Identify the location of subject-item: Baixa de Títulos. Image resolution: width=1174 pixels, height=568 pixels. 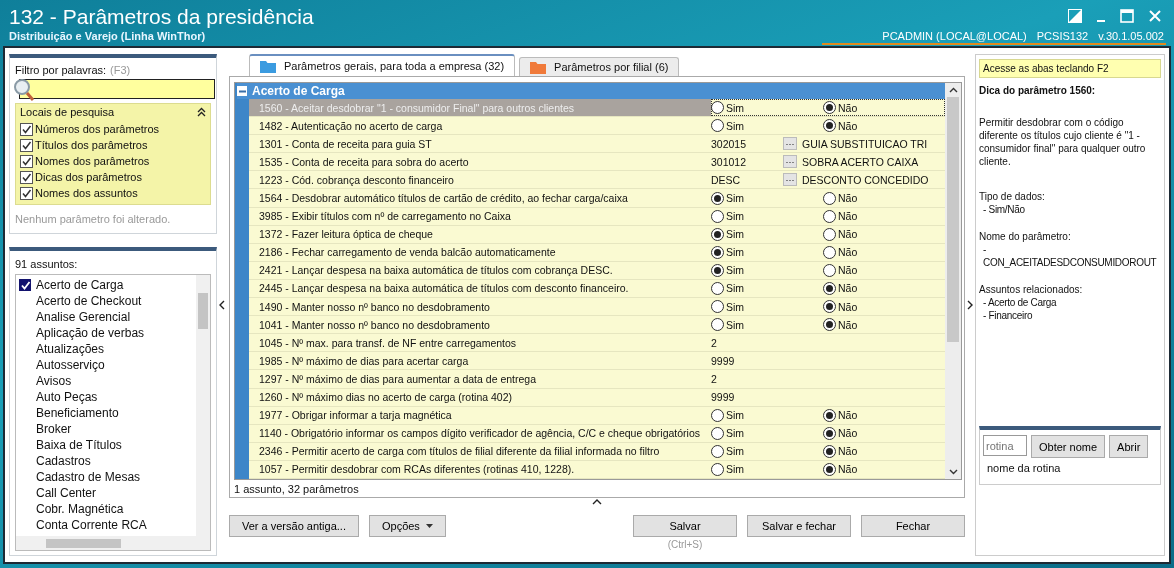
(107, 445).